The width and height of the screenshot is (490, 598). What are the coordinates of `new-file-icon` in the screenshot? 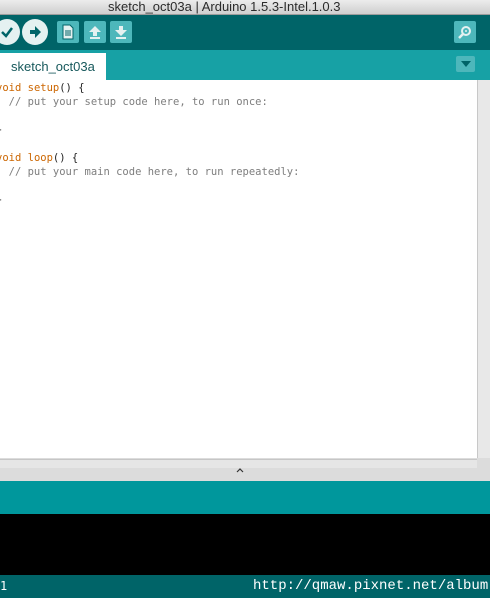 It's located at (68, 32).